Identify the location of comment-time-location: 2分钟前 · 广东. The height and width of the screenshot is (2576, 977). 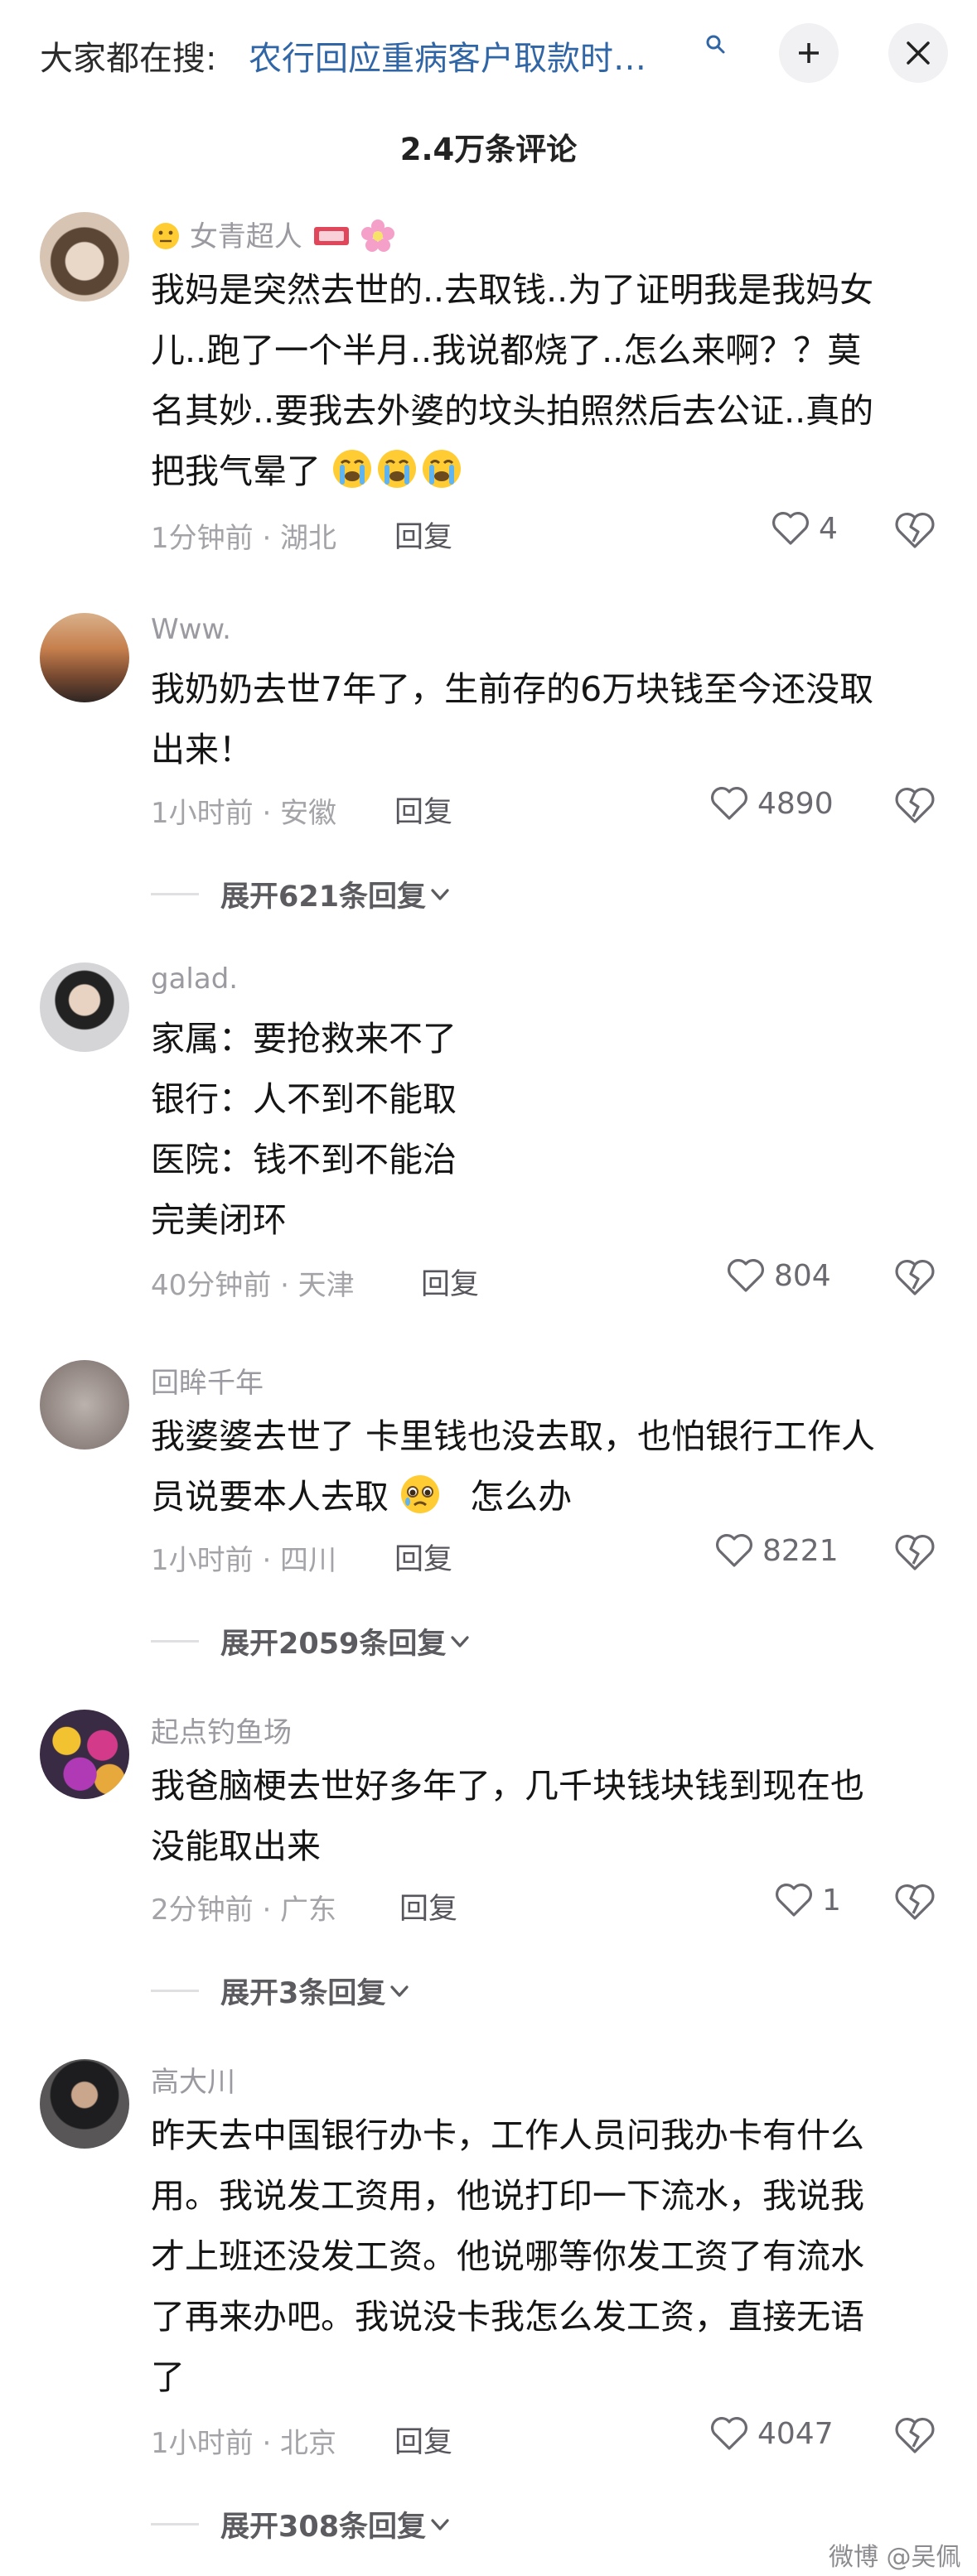
(244, 1910).